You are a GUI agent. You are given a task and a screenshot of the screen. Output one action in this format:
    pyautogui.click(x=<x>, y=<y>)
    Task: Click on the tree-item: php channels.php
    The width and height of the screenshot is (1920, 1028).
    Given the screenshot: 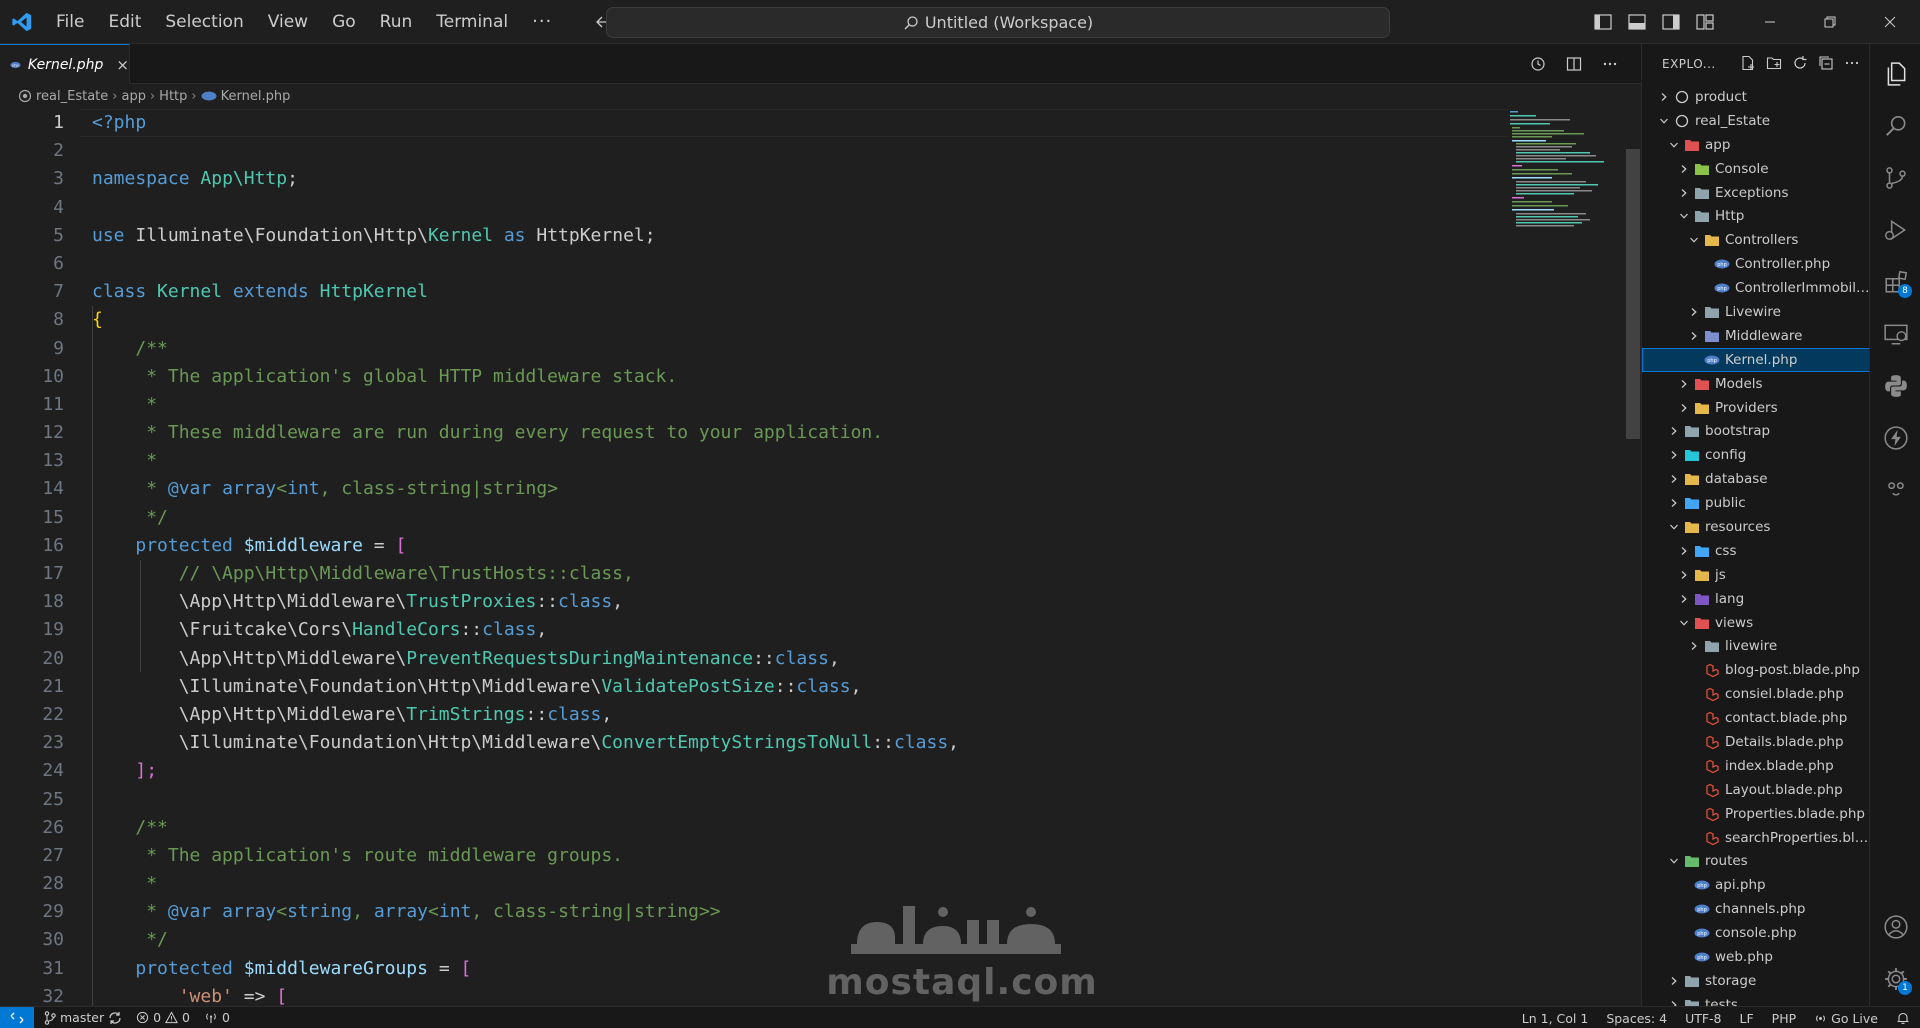 What is the action you would take?
    pyautogui.click(x=1756, y=909)
    